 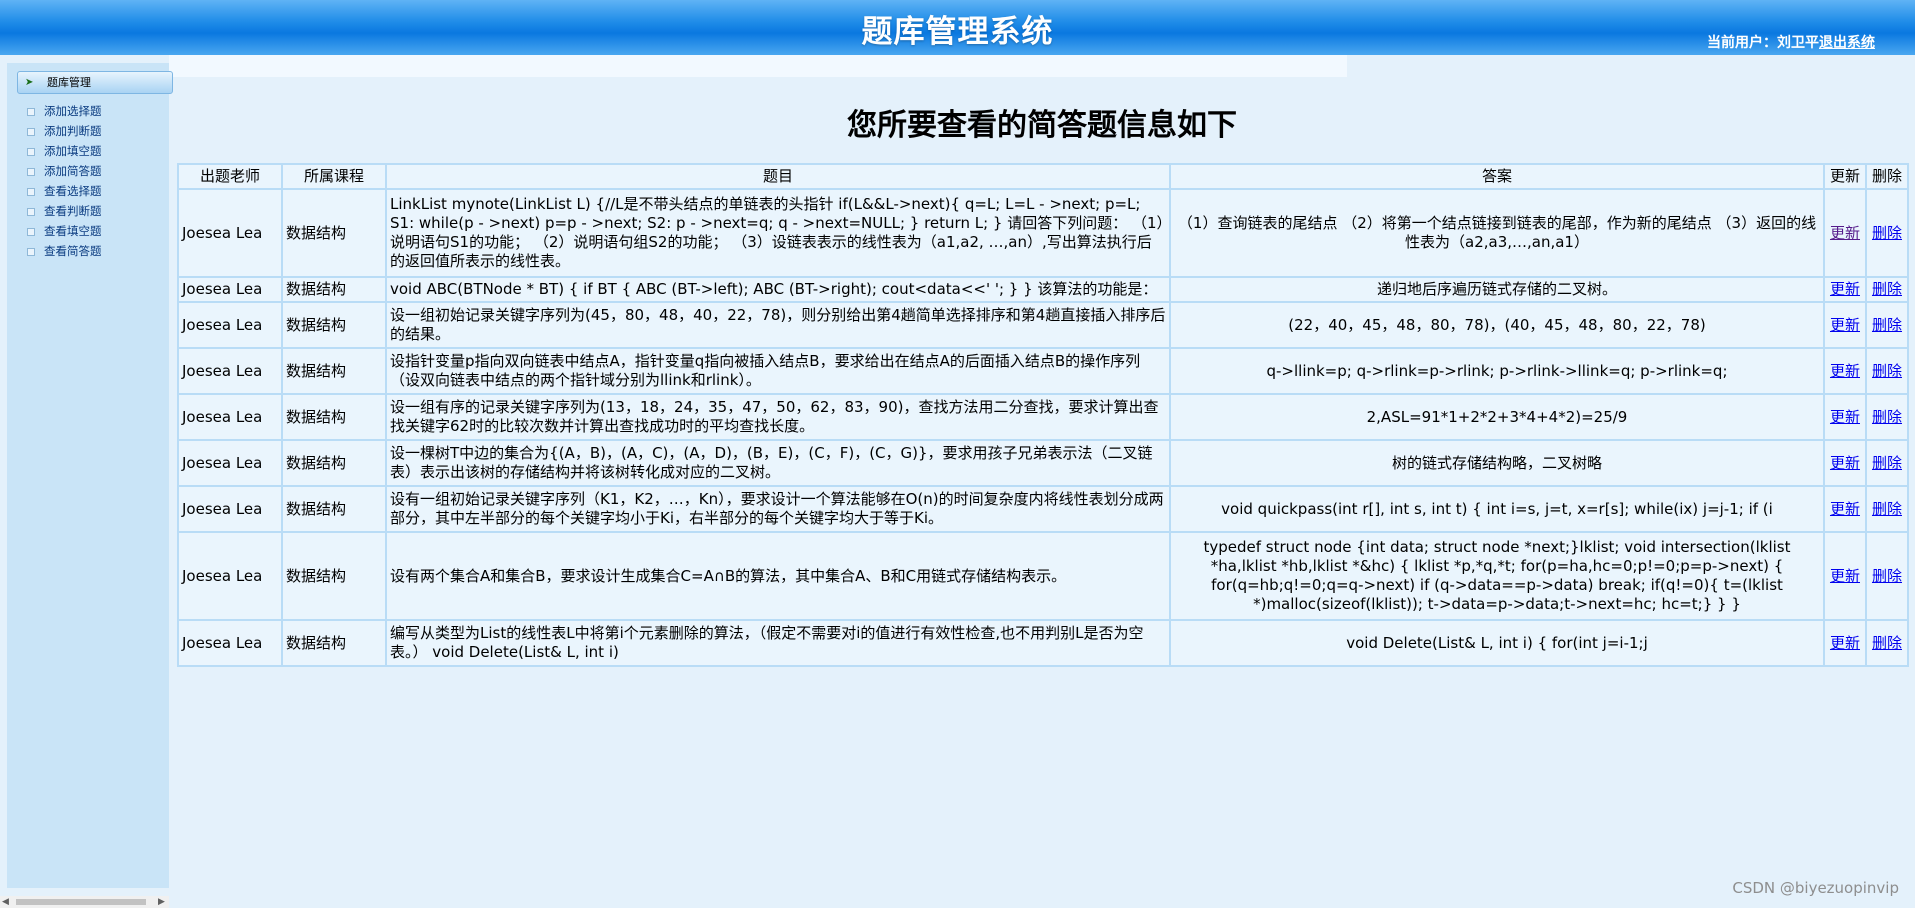 I want to click on logout-link: 退出系统, so click(x=1847, y=43).